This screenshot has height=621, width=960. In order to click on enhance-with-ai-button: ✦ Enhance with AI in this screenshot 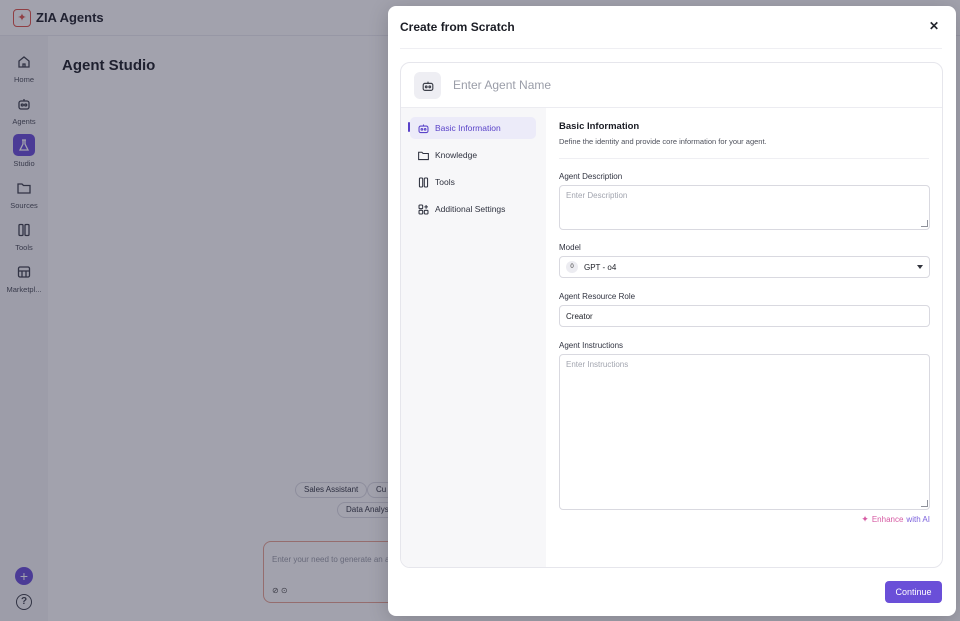, I will do `click(895, 519)`.